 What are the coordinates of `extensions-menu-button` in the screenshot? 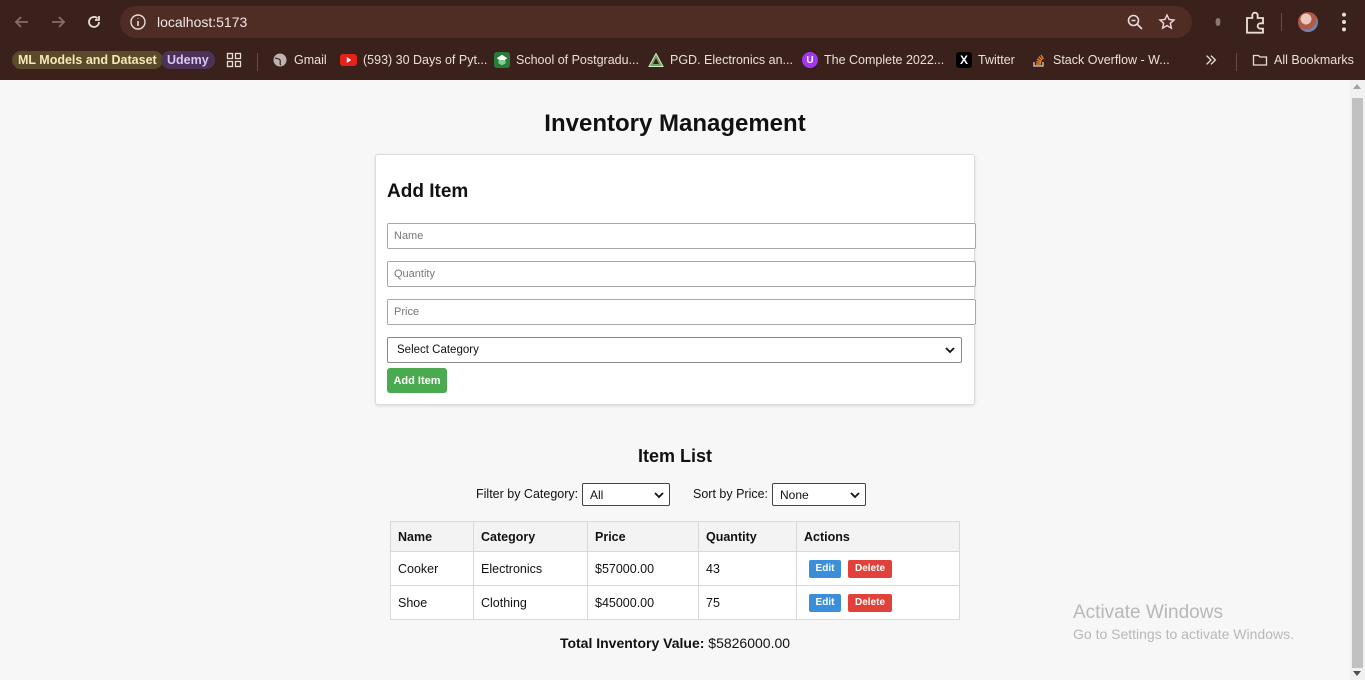 It's located at (1255, 22).